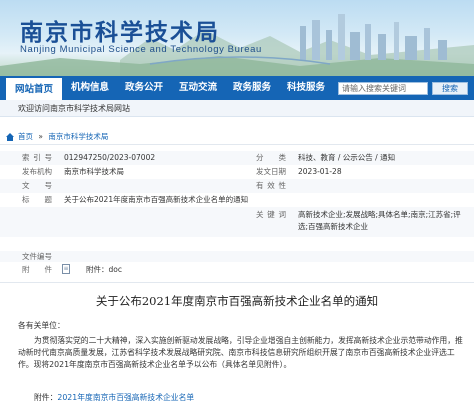  I want to click on date-label: 发文日期, so click(271, 171).